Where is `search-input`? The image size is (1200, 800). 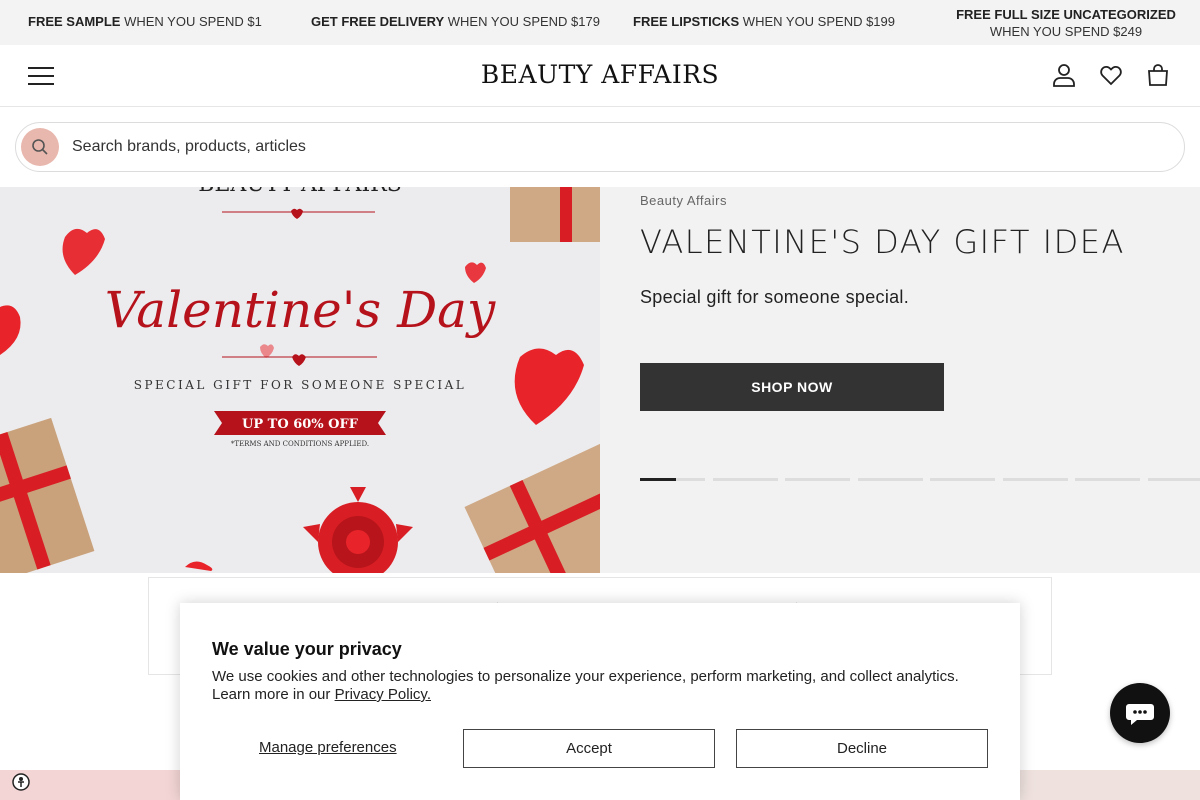
search-input is located at coordinates (617, 147).